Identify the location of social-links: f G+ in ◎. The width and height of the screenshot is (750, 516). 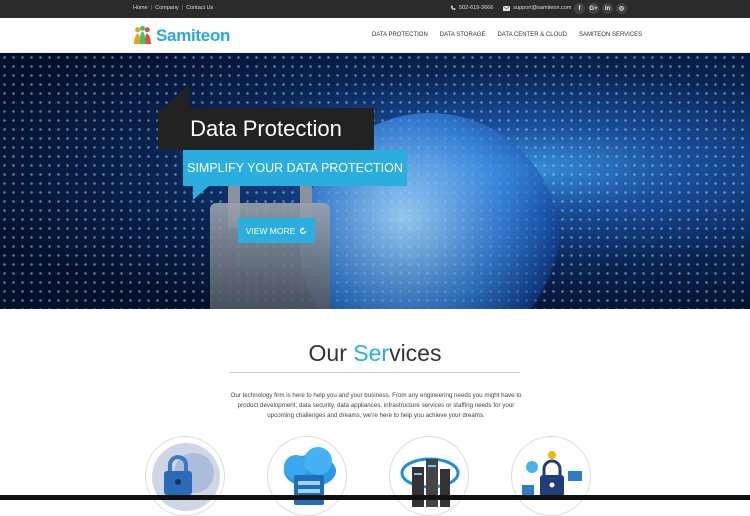
(600, 8).